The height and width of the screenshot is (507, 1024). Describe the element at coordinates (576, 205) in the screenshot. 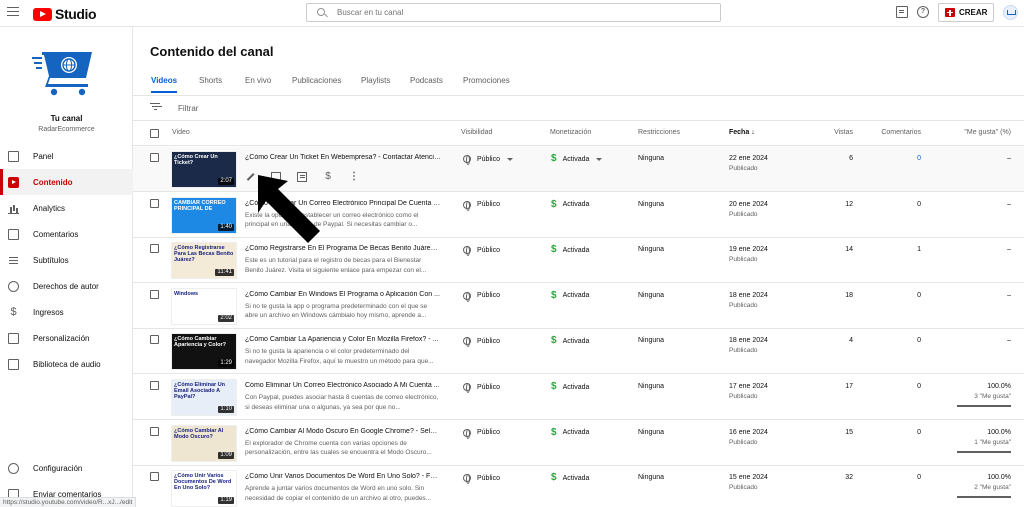

I see `monetization-label: Activada` at that location.